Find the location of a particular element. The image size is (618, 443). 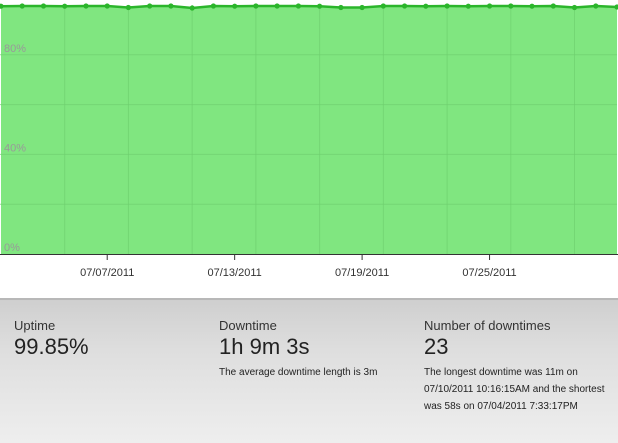

y-tick-label: 40% is located at coordinates (15, 148).